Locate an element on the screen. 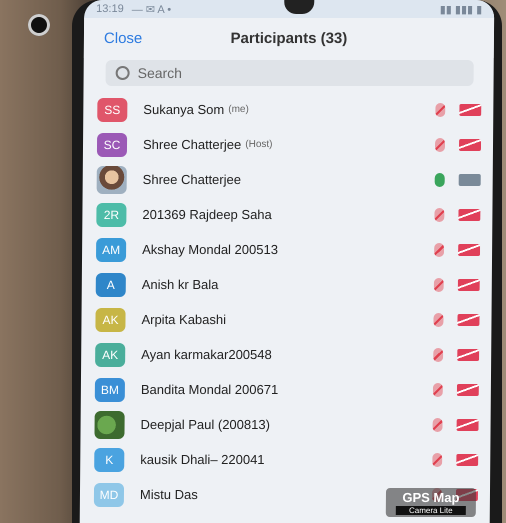  avatar: SS is located at coordinates (112, 109).